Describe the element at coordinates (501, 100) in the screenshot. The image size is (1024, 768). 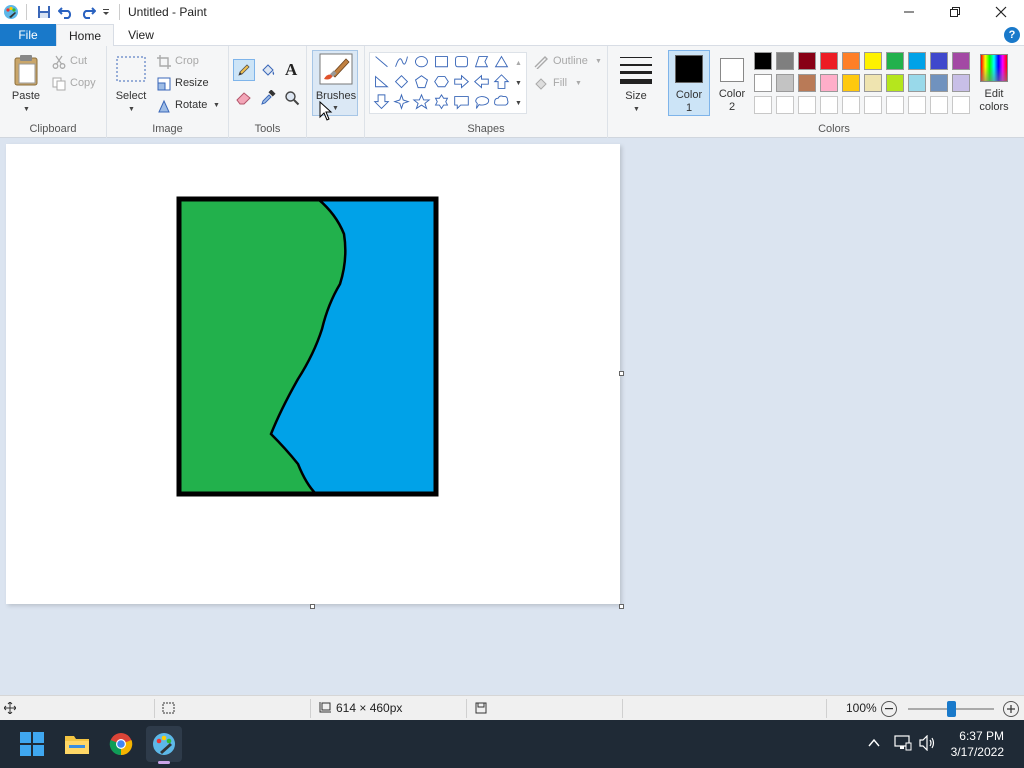
I see `cloud-callout-shape-icon` at that location.